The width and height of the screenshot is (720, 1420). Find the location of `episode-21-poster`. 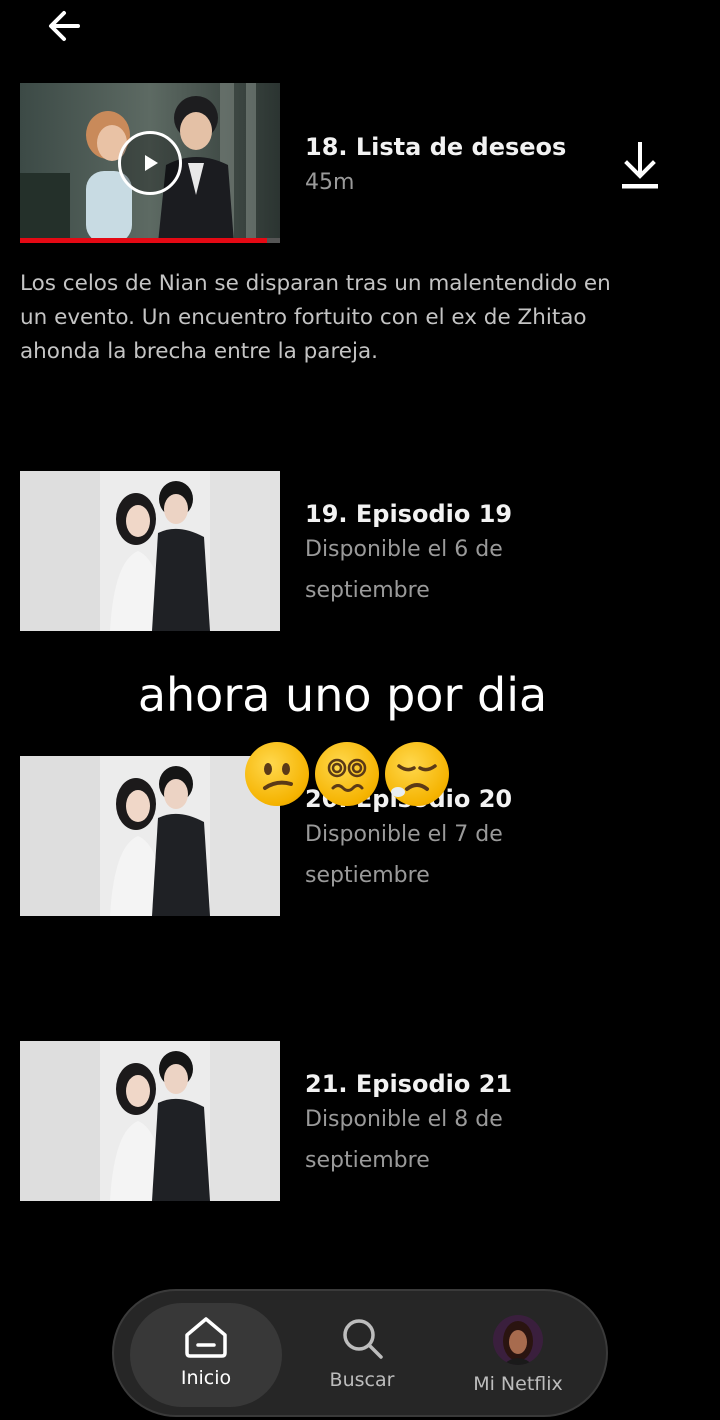

episode-21-poster is located at coordinates (150, 1121).